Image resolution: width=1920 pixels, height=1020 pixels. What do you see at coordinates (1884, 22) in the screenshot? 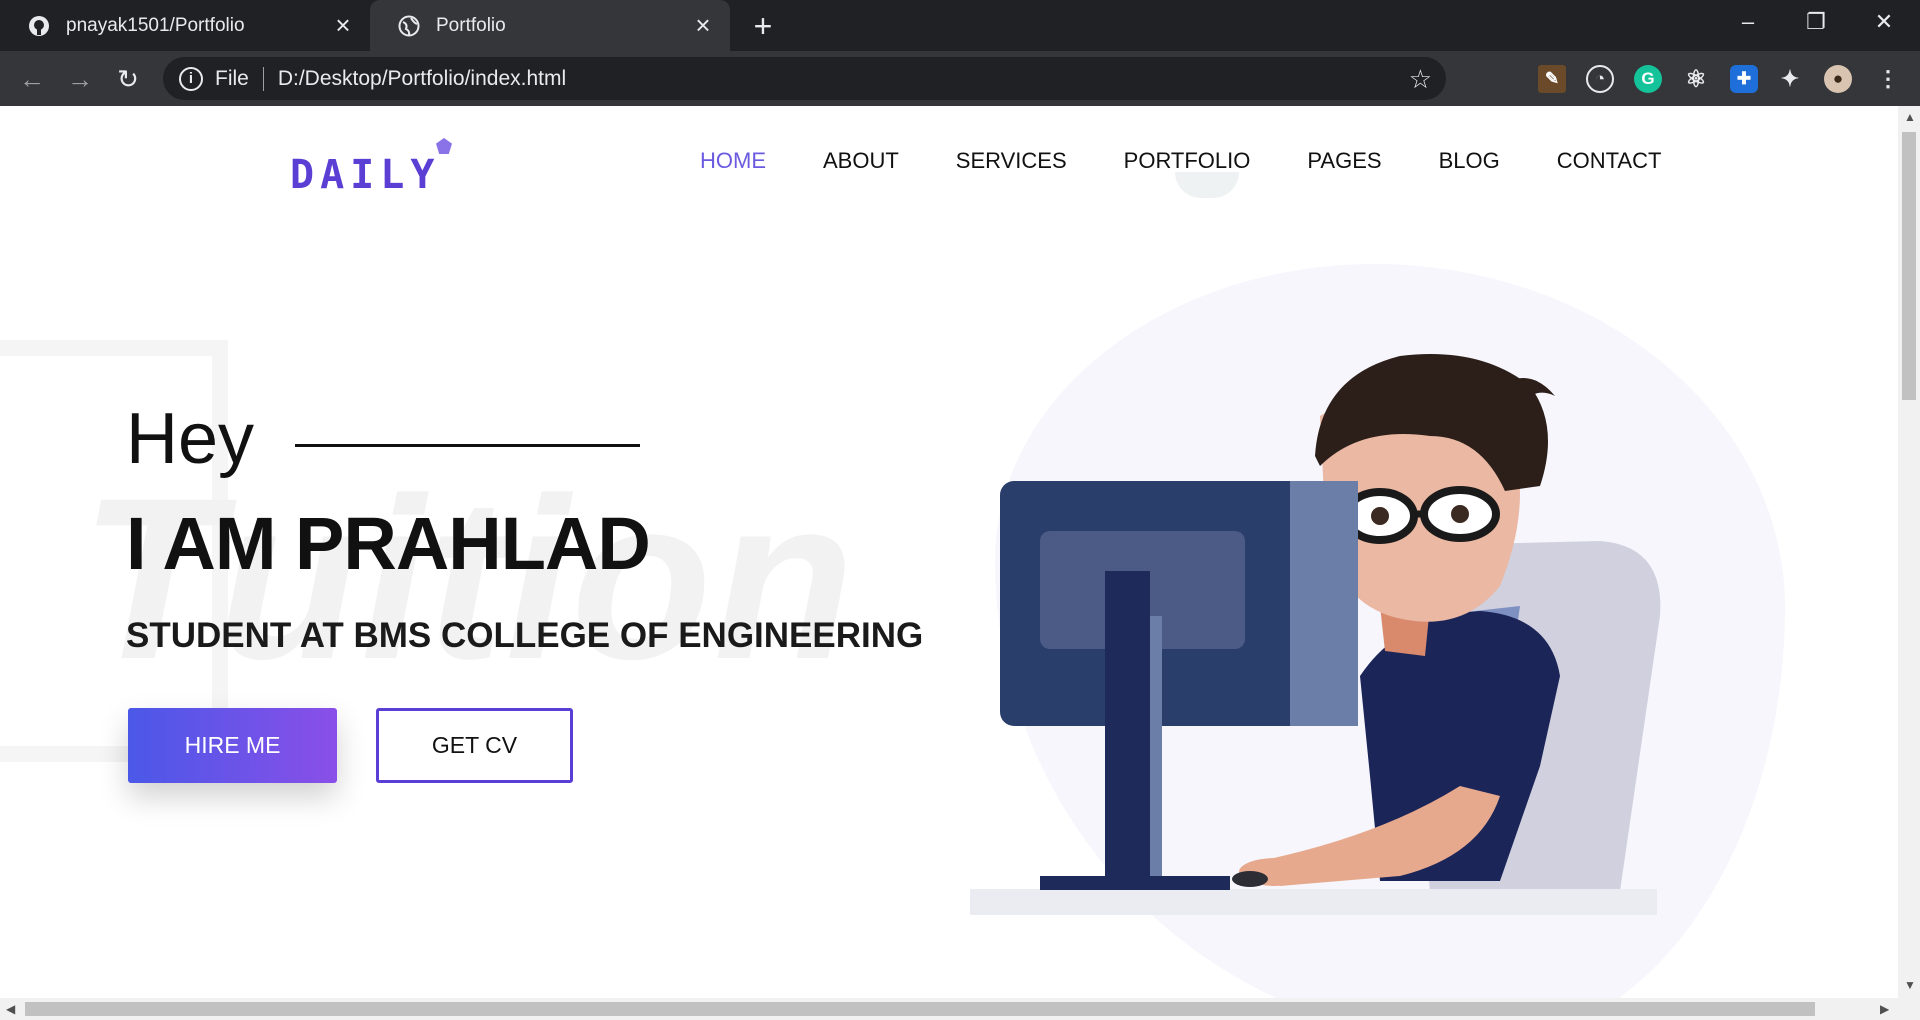
I see `window-close-icon: ✕` at bounding box center [1884, 22].